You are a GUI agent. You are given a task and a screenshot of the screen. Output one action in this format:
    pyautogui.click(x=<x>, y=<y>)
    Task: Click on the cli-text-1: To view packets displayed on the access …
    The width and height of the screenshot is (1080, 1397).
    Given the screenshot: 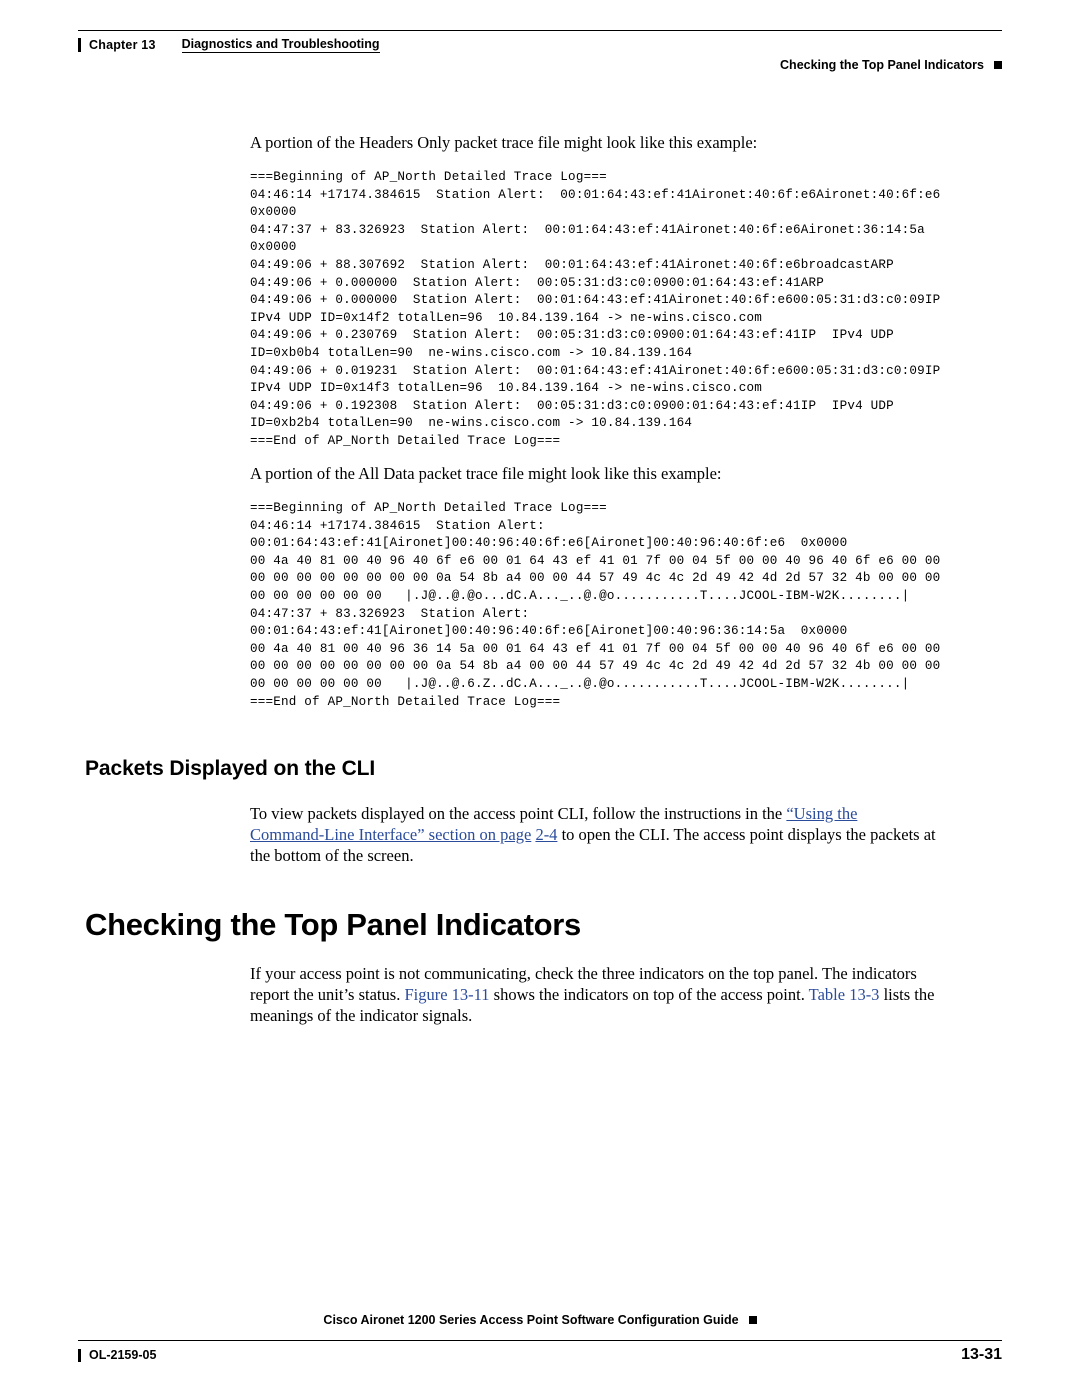 What is the action you would take?
    pyautogui.click(x=518, y=813)
    